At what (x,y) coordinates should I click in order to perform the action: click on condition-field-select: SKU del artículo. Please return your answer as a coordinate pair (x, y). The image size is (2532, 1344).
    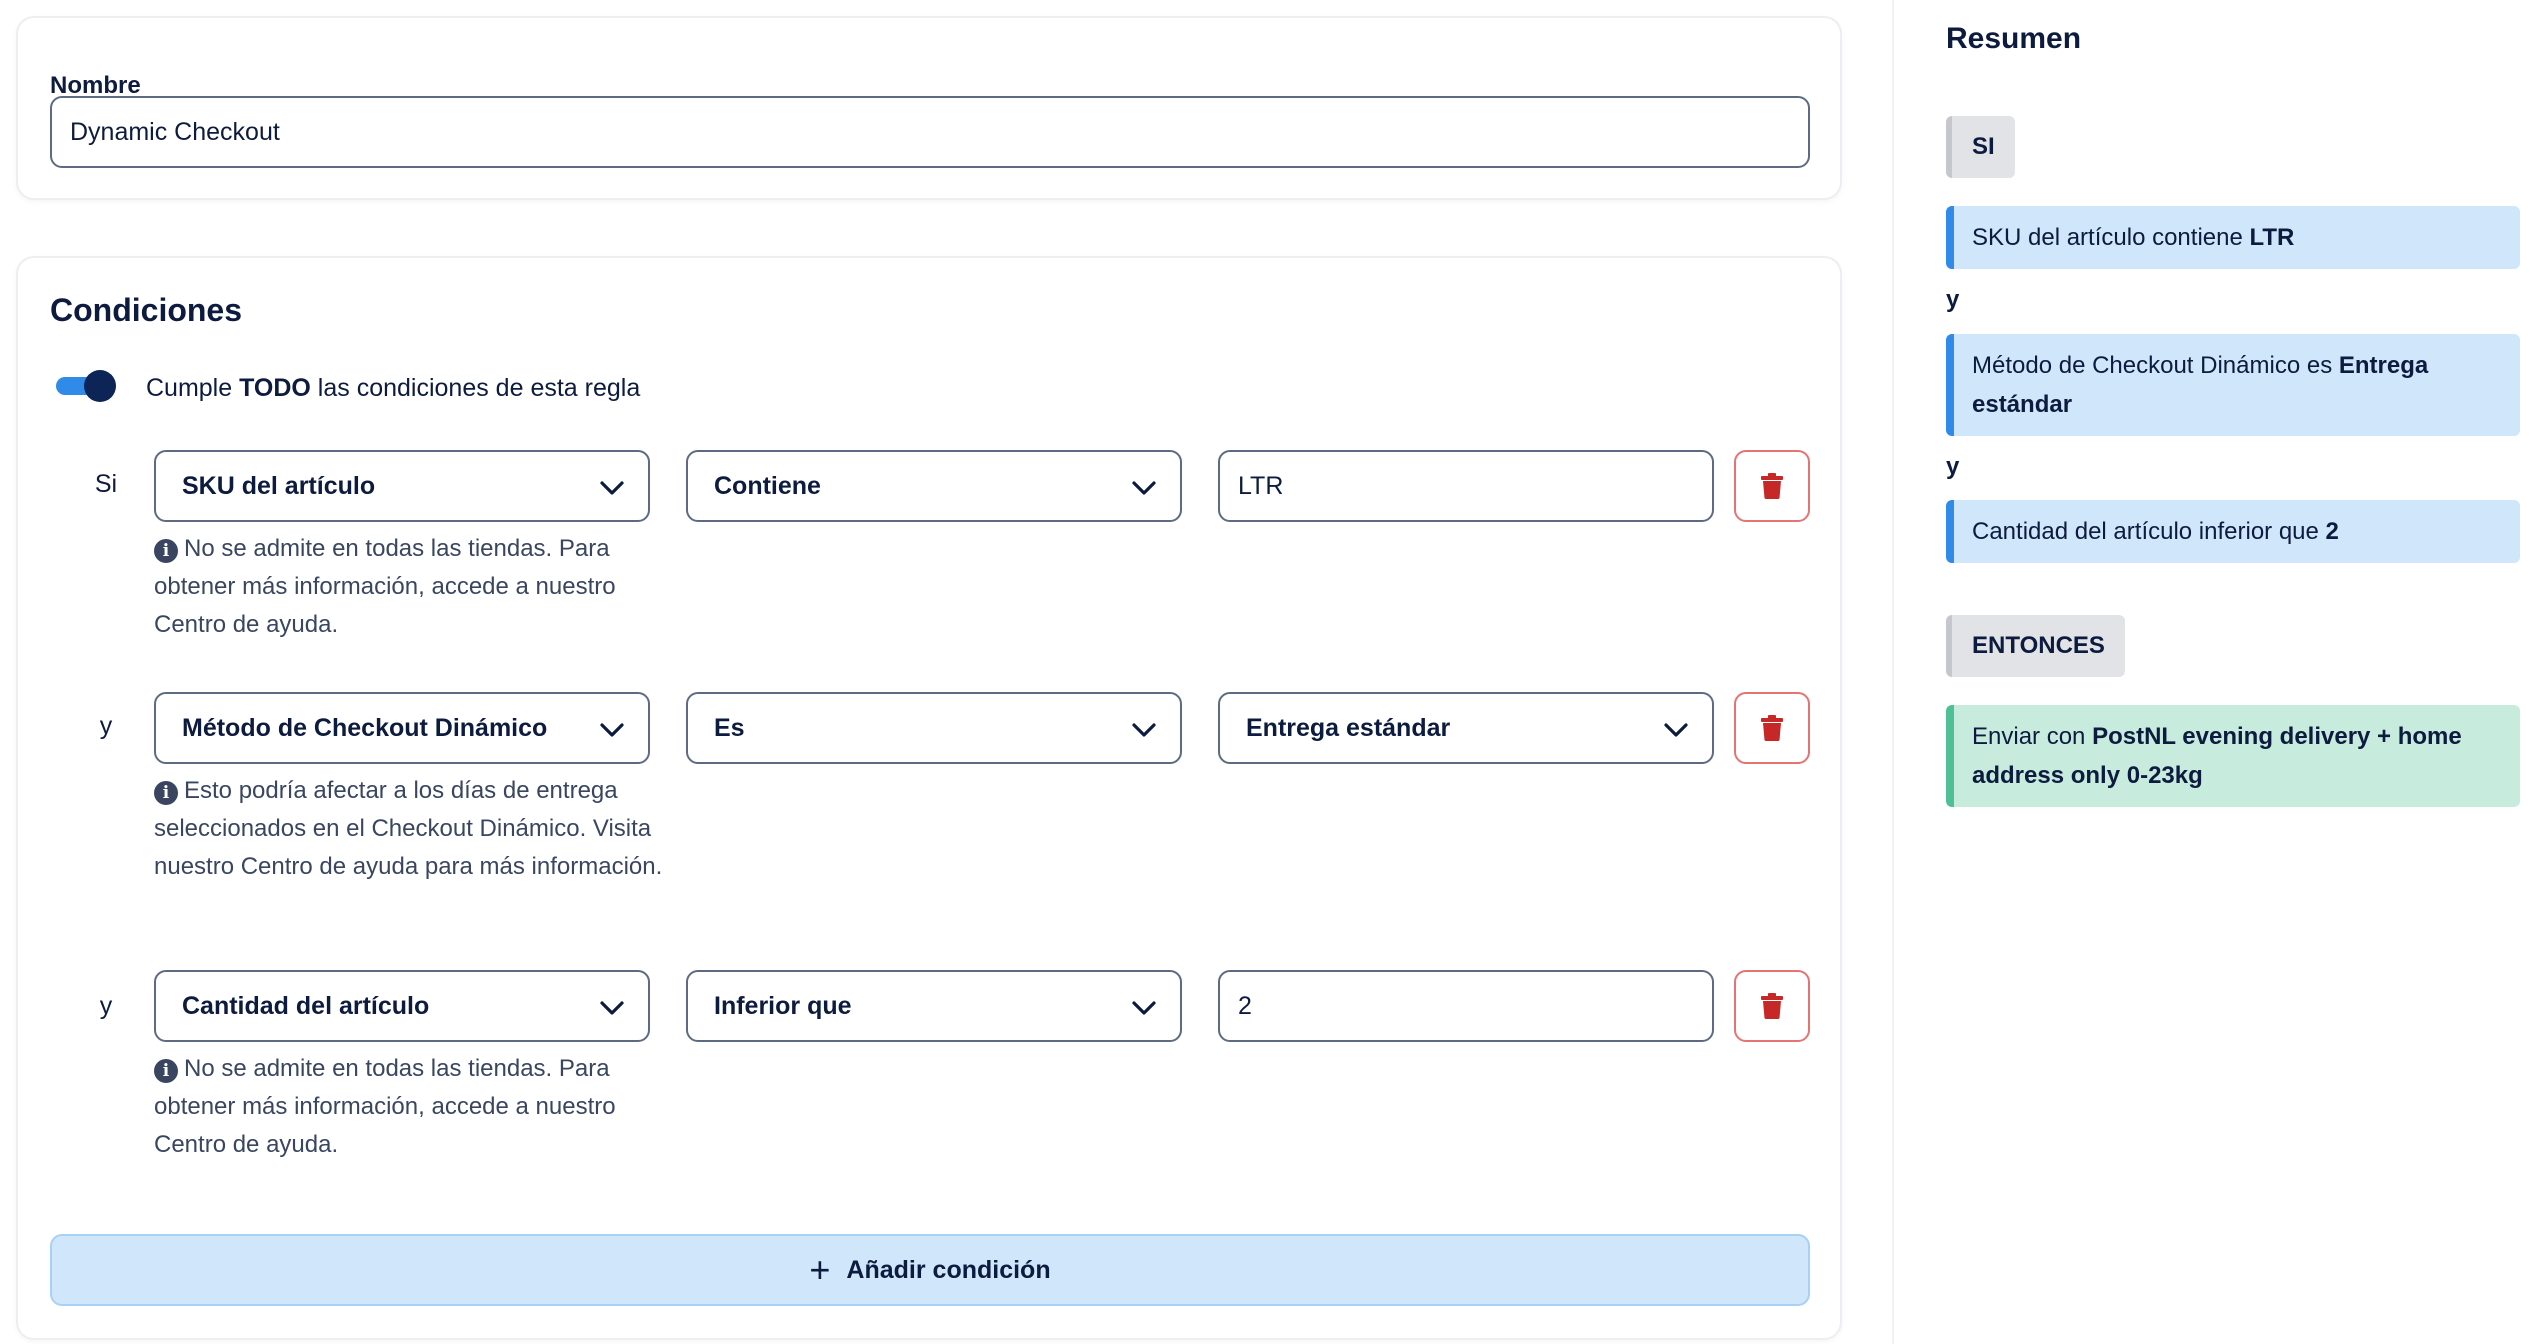
    Looking at the image, I should click on (402, 486).